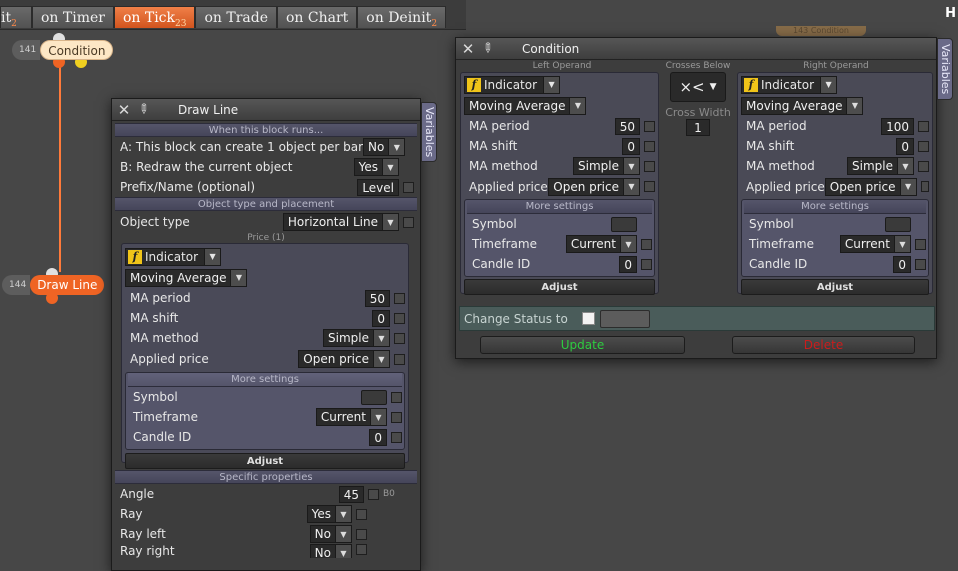 This screenshot has height=571, width=958. I want to click on angle-input: 45, so click(351, 494).